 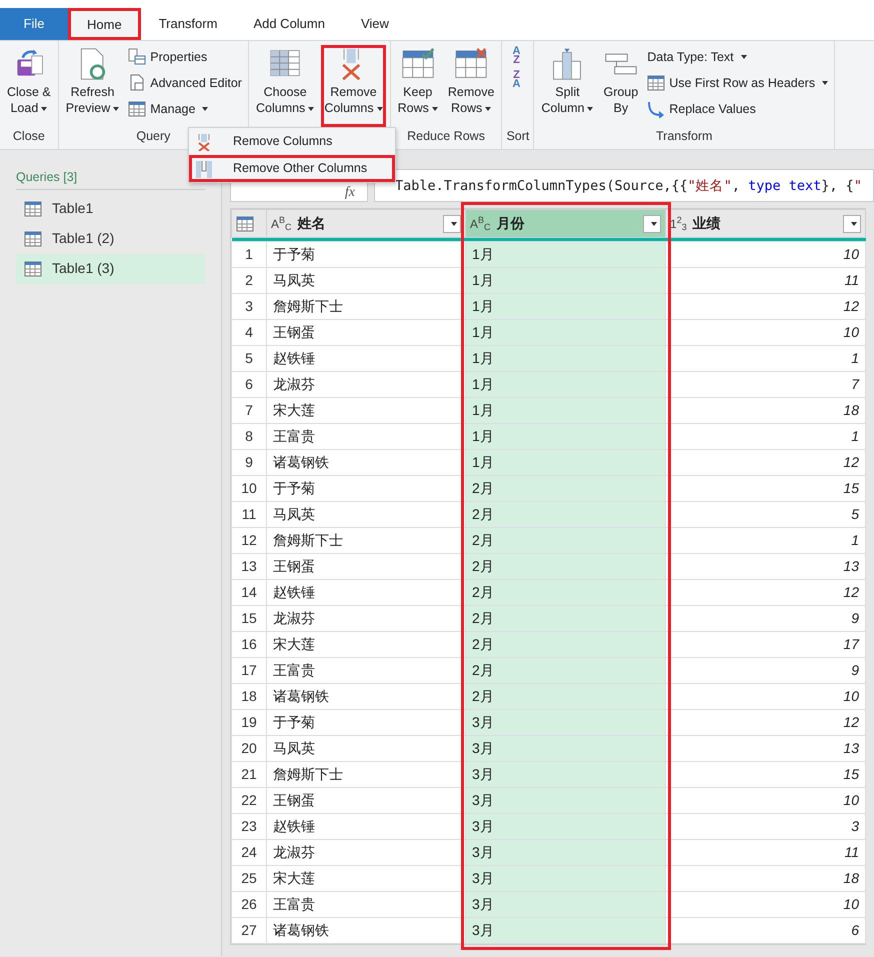 I want to click on table-cell: 17, so click(x=766, y=645).